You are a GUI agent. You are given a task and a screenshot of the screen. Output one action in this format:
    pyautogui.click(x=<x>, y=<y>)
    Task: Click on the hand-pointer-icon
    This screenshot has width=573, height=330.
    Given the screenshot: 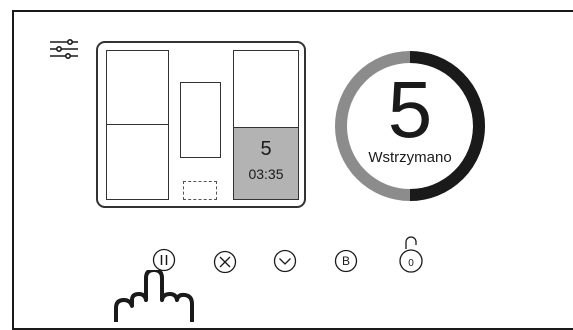 What is the action you would take?
    pyautogui.click(x=154, y=296)
    